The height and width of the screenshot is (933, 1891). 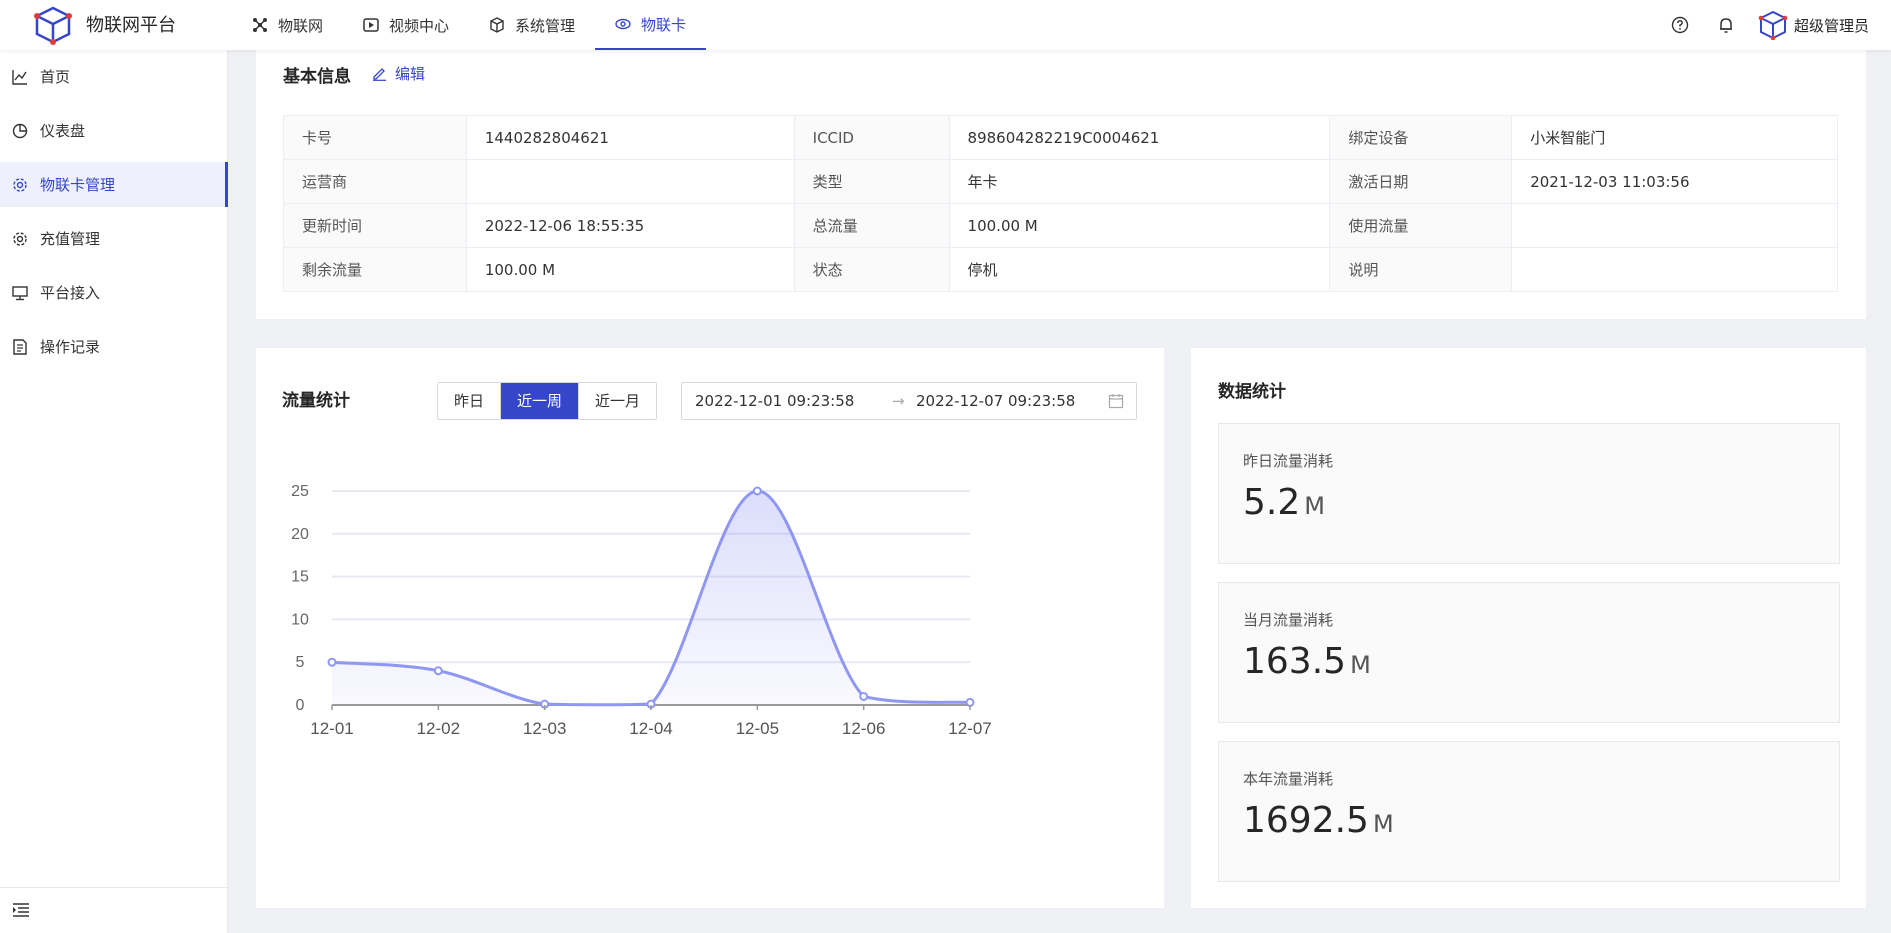 I want to click on y-tick-label: 15, so click(x=300, y=577).